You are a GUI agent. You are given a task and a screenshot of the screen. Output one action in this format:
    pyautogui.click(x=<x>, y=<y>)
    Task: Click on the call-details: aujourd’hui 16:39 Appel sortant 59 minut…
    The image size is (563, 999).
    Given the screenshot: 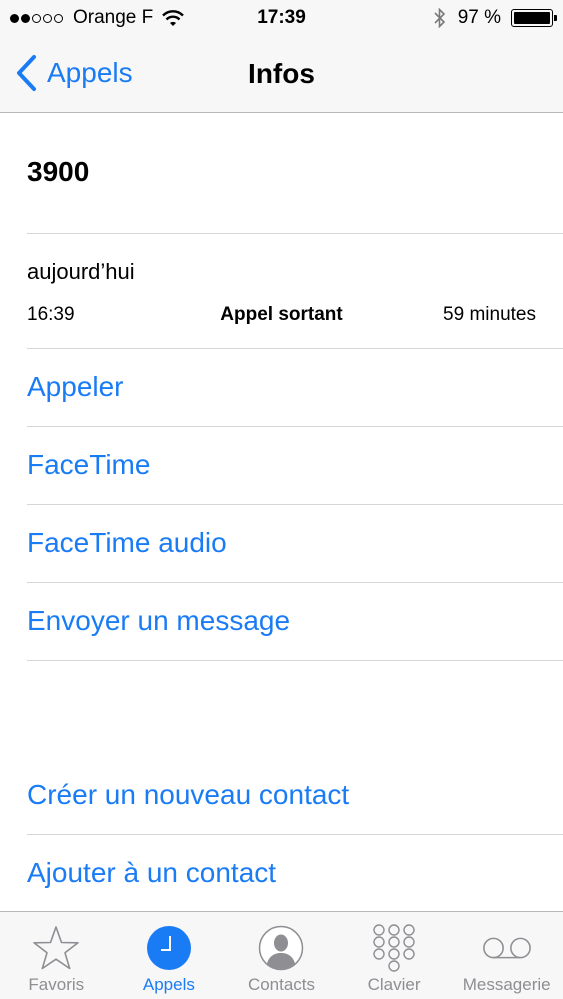 What is the action you would take?
    pyautogui.click(x=281, y=291)
    